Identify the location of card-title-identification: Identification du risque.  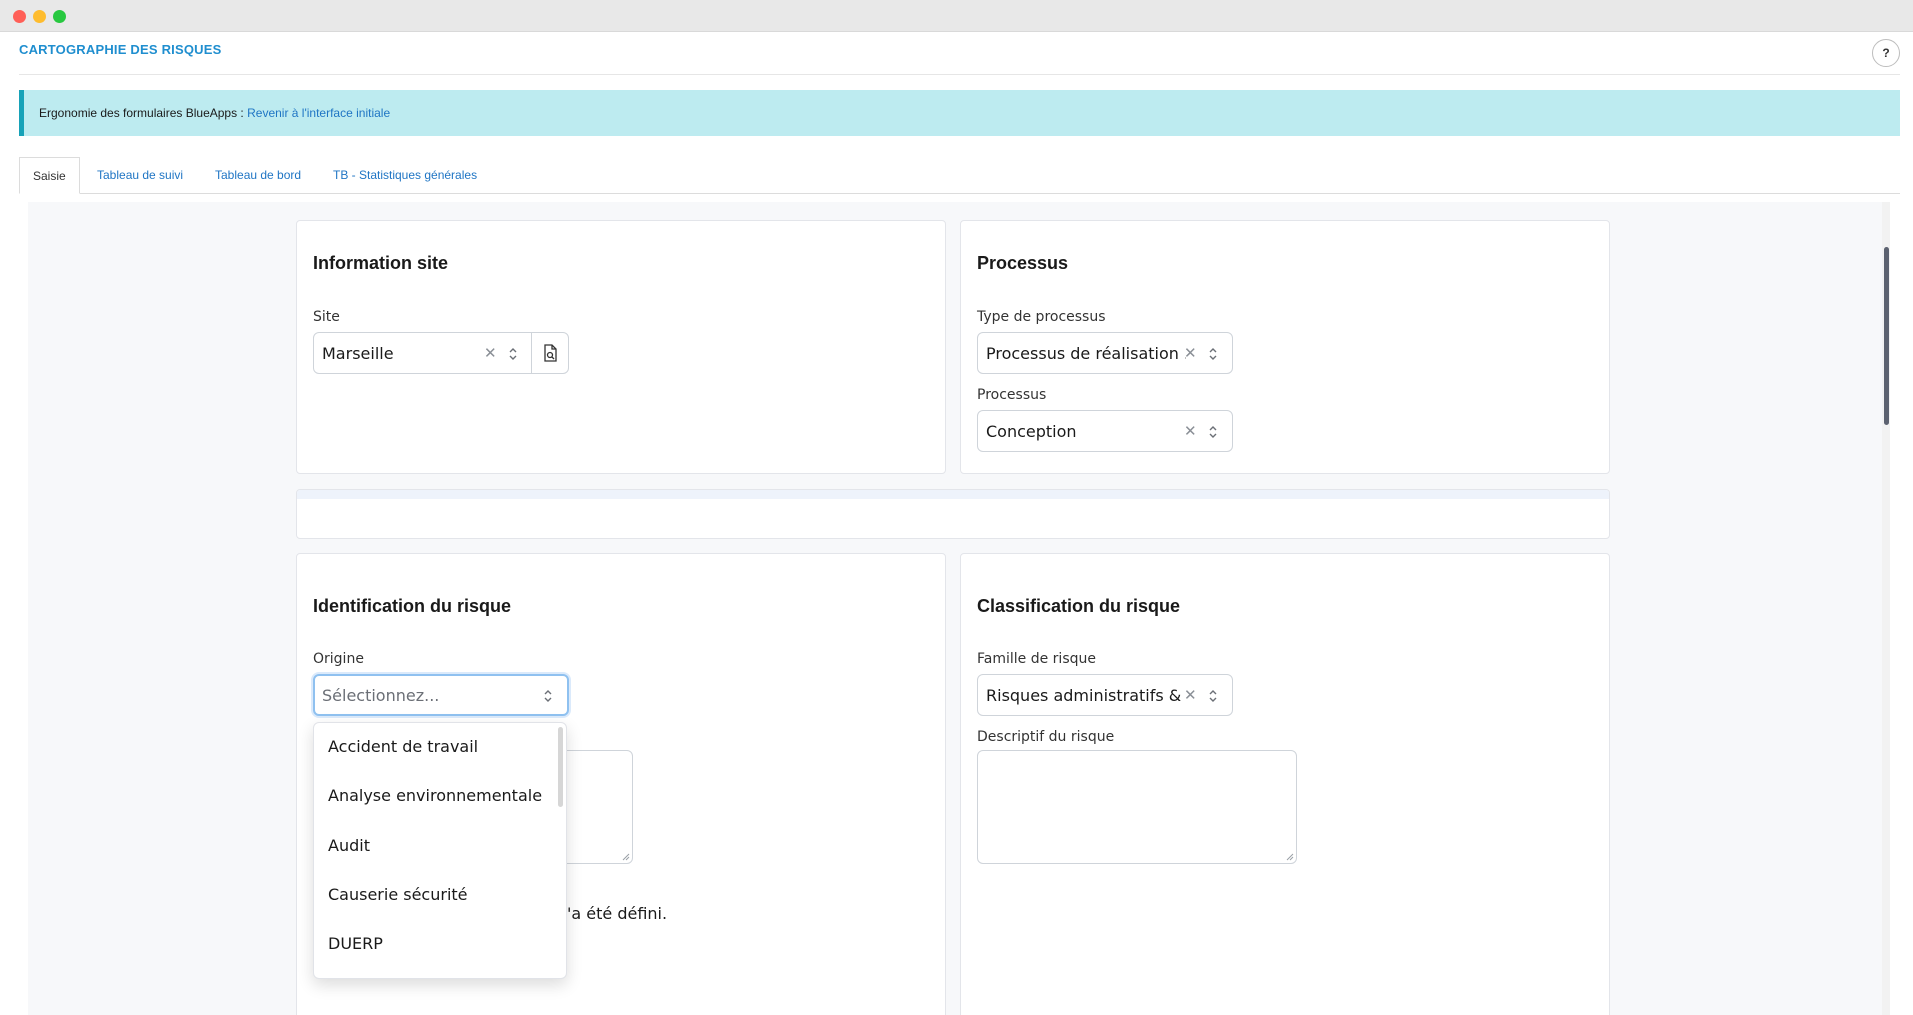
(412, 606).